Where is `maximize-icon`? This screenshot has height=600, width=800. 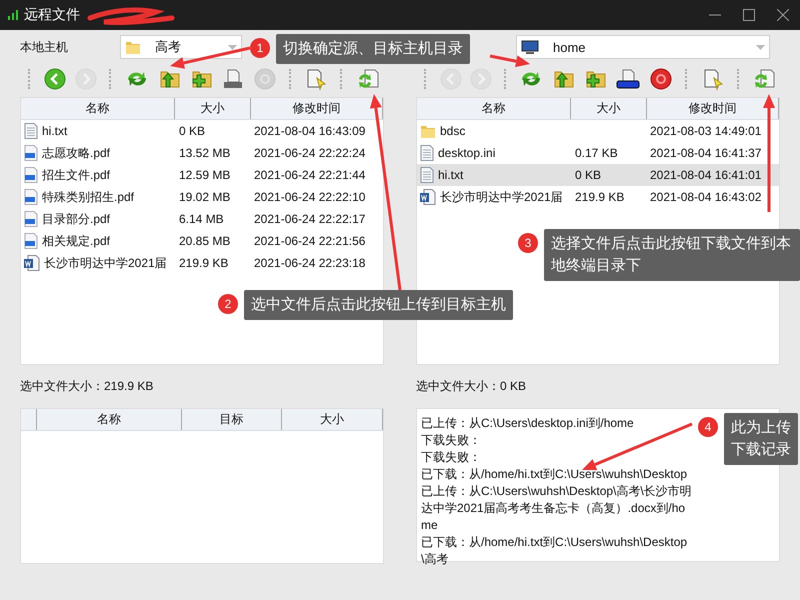 maximize-icon is located at coordinates (749, 15).